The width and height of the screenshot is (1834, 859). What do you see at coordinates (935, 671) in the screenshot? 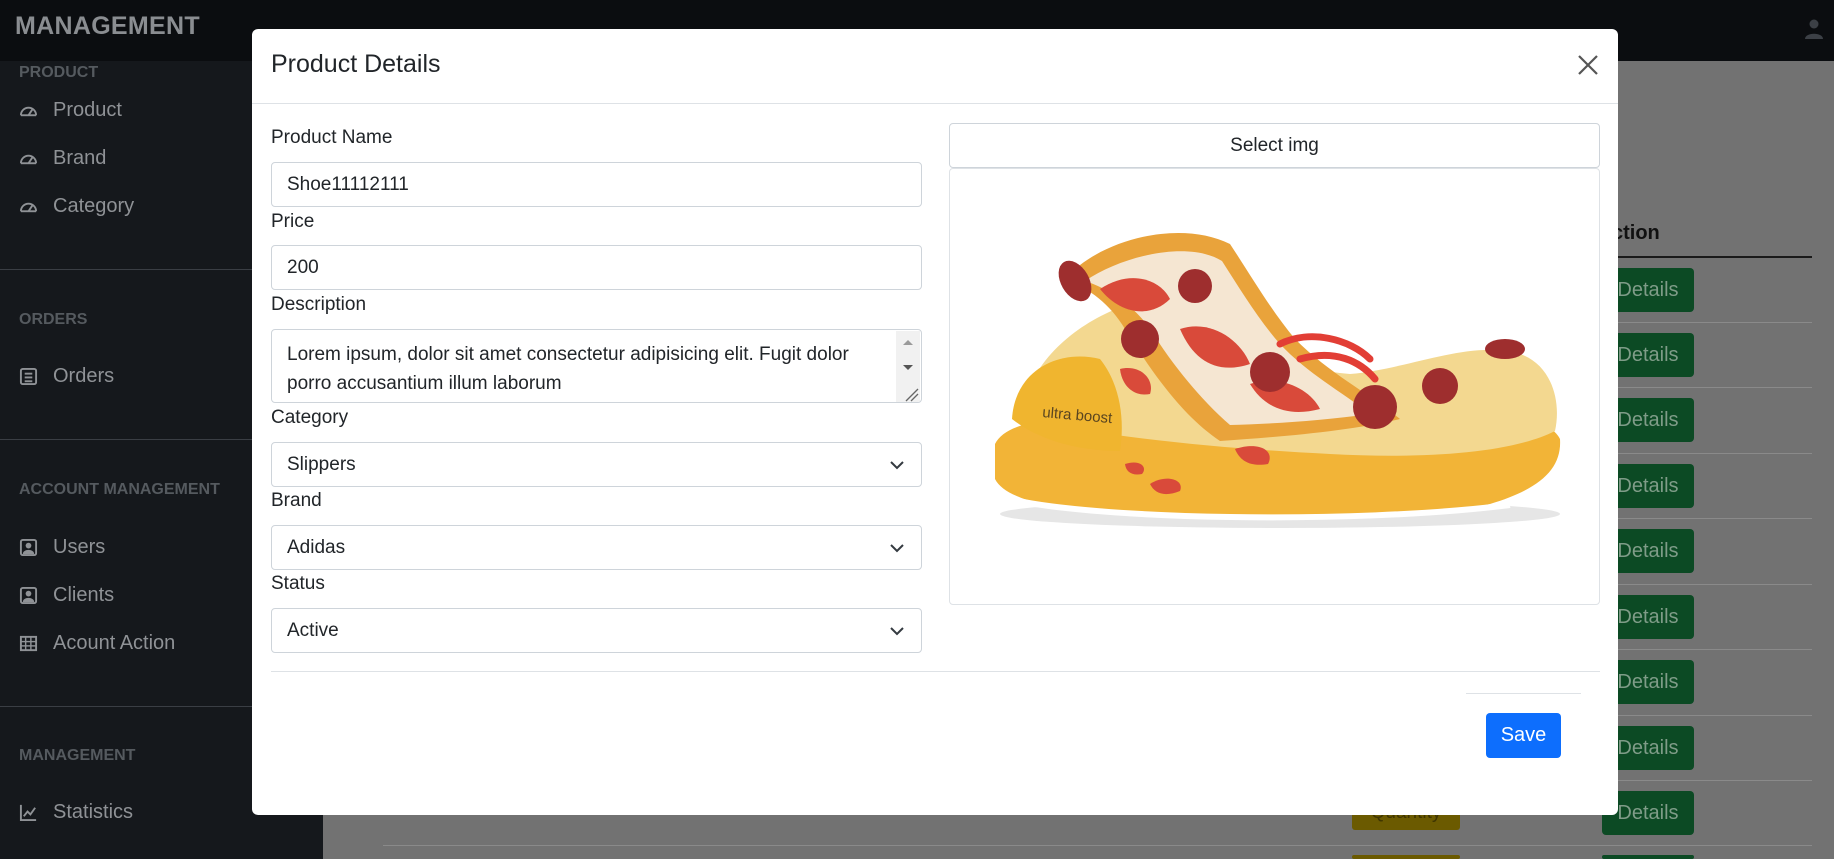
I see `modal-footer-divider` at bounding box center [935, 671].